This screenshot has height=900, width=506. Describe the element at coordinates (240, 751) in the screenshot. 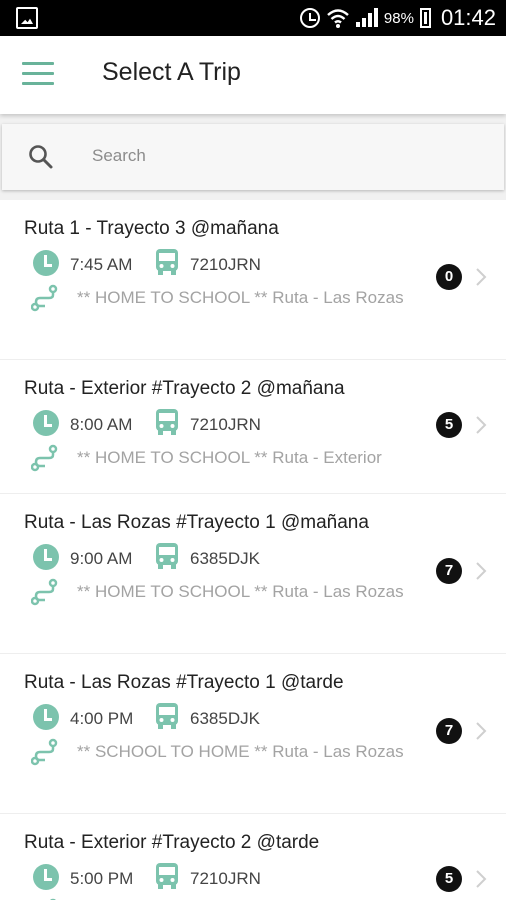

I see `trip-description: ** SCHOOL TO HOME ** Ruta - Las Rozas` at that location.